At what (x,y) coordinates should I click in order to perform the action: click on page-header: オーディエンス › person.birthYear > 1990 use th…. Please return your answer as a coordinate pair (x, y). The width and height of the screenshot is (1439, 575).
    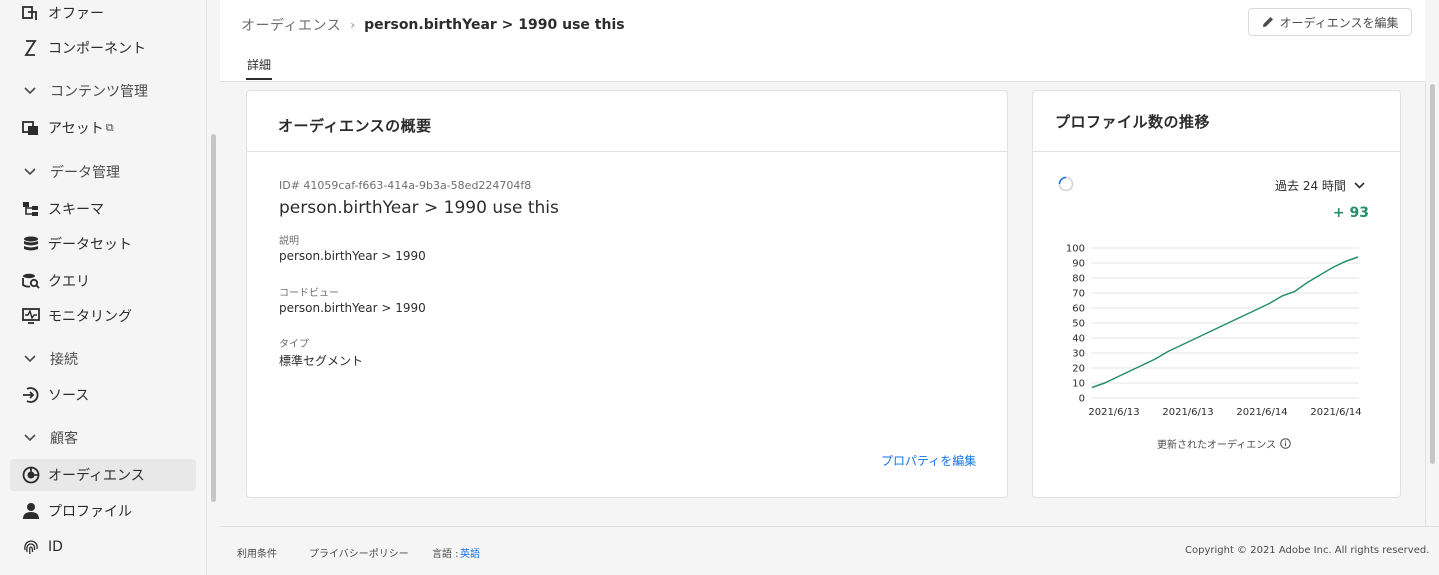
    Looking at the image, I should click on (822, 41).